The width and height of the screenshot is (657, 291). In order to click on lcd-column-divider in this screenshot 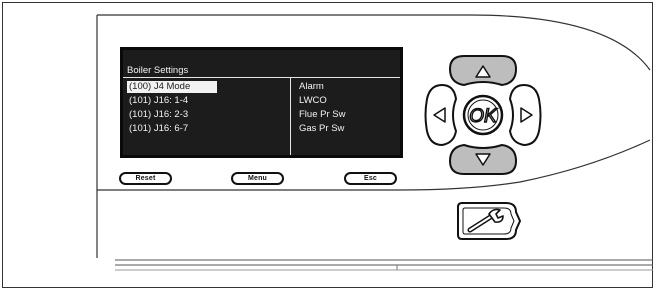, I will do `click(290, 116)`.